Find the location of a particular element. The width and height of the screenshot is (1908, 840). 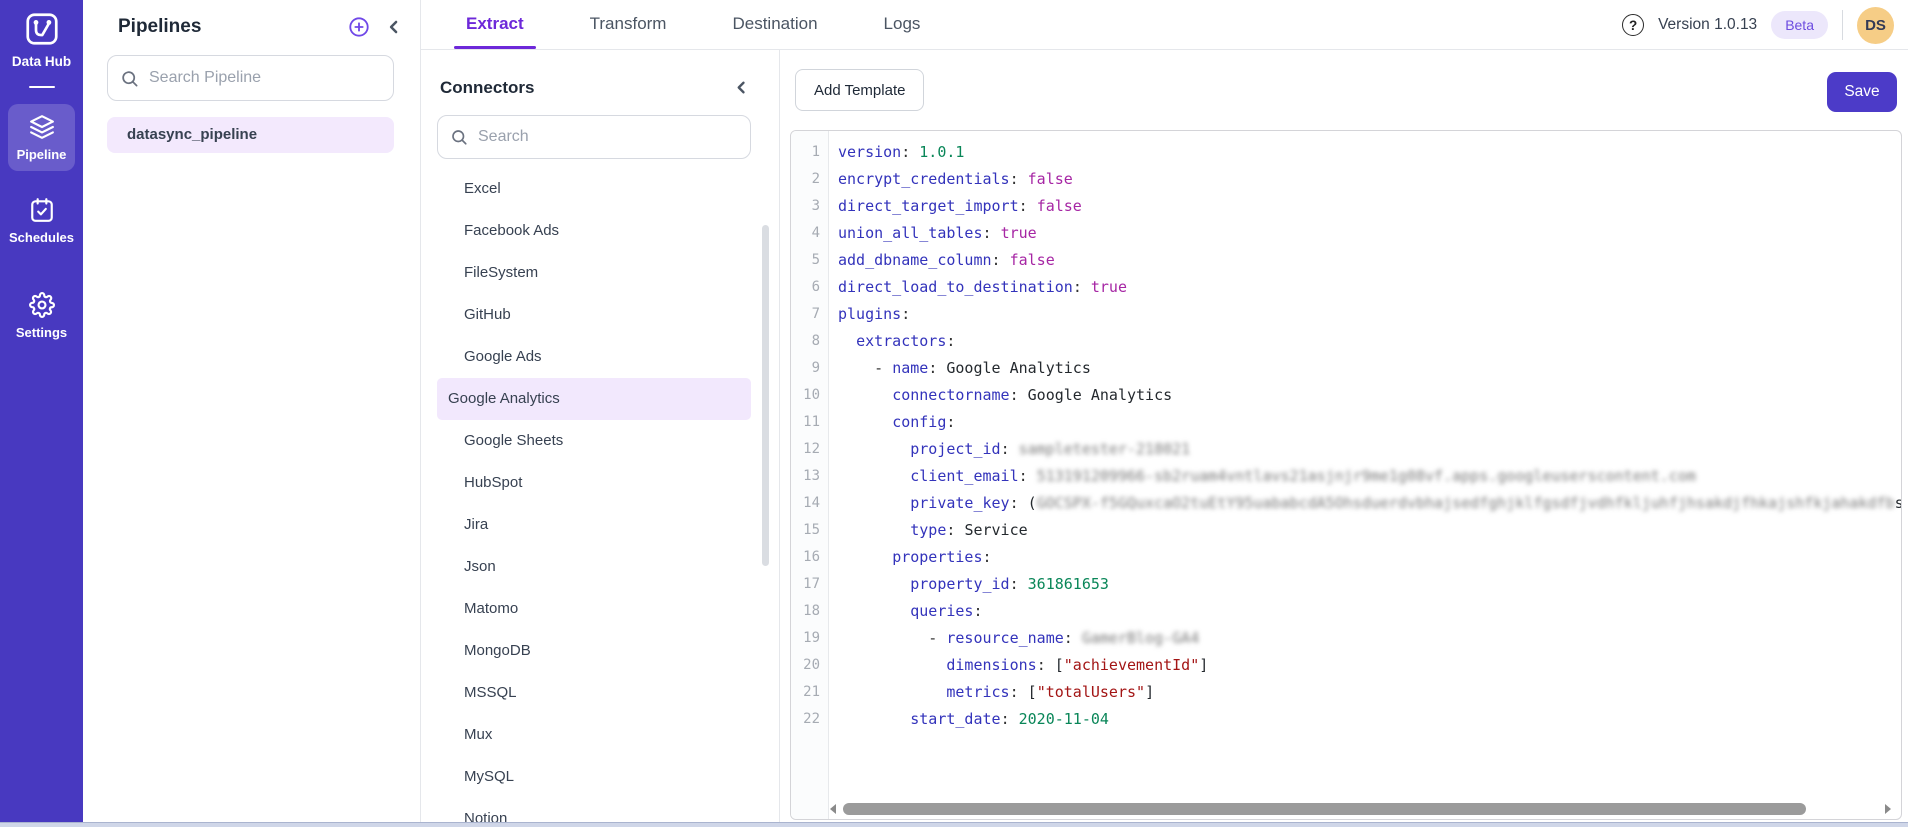

code-text: union_all_tables: true is located at coordinates (937, 233).